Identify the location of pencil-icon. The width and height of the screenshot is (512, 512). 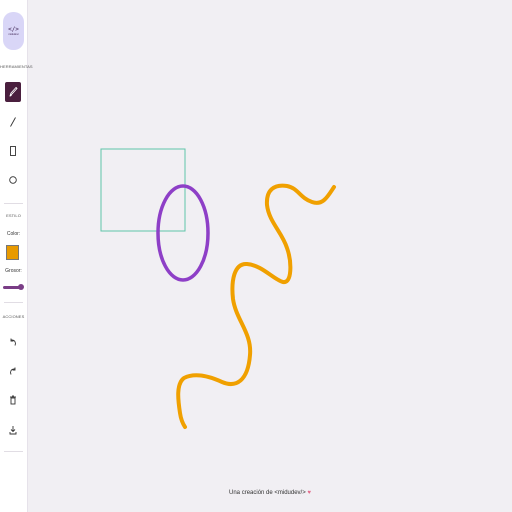
(13, 92).